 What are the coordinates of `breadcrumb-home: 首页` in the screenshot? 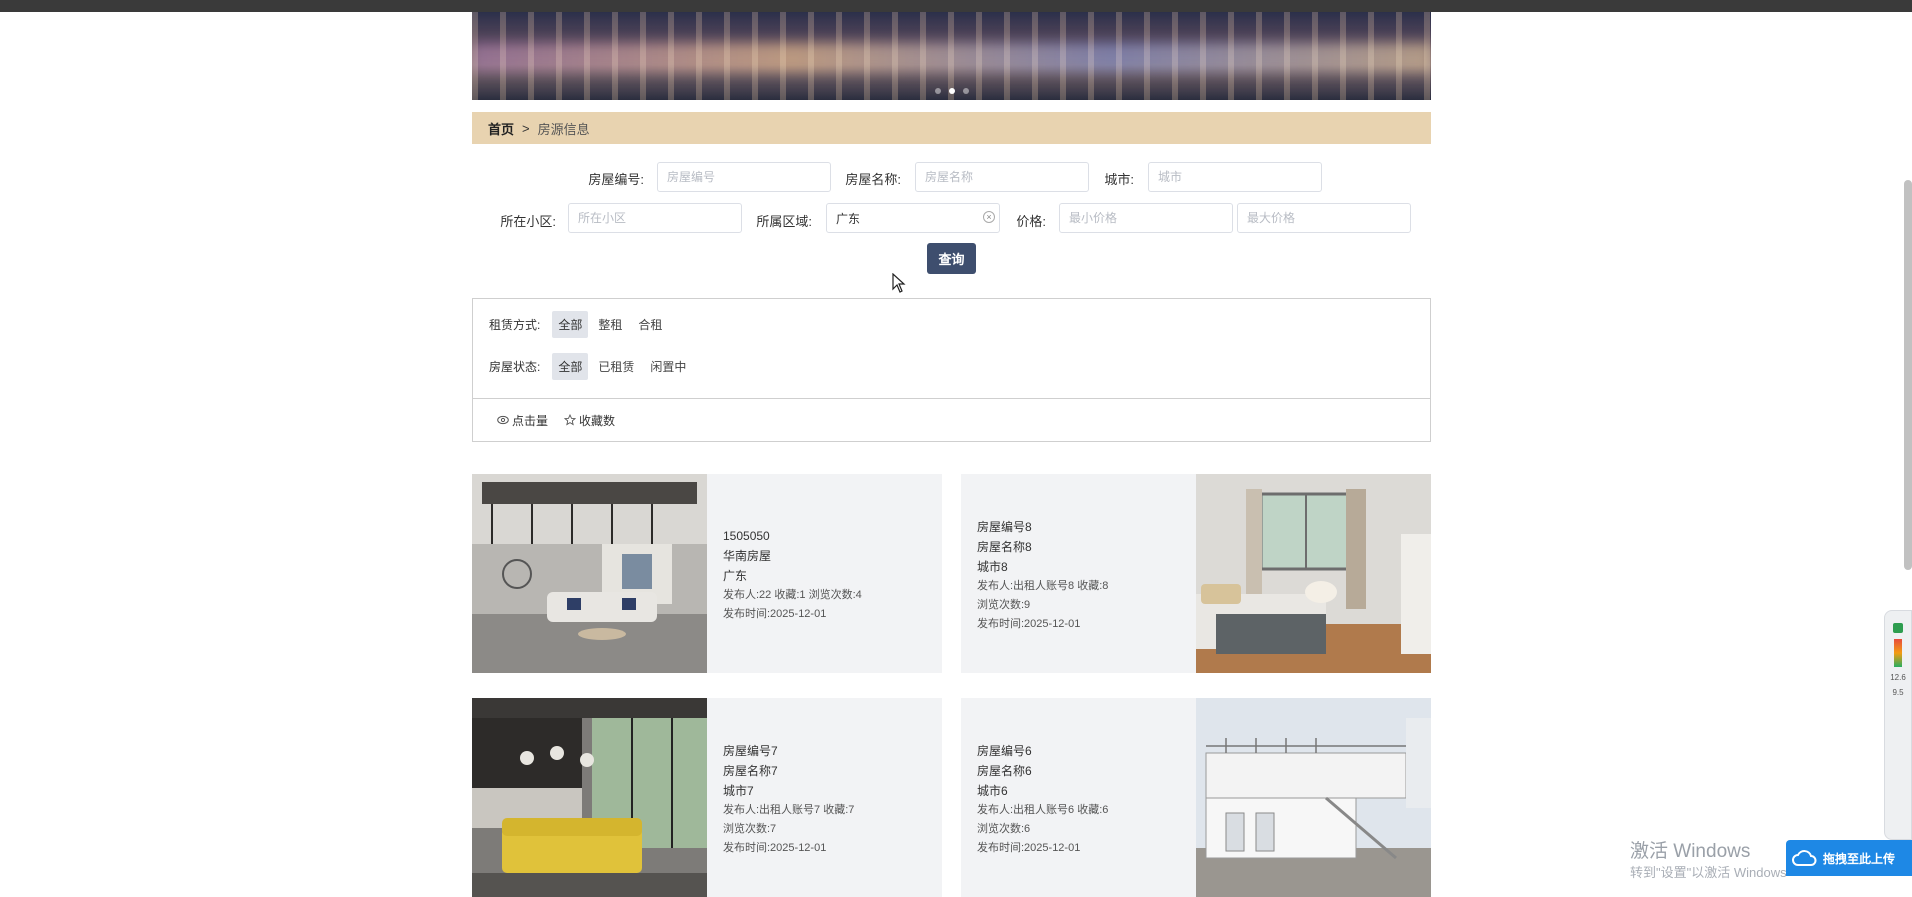 It's located at (501, 128).